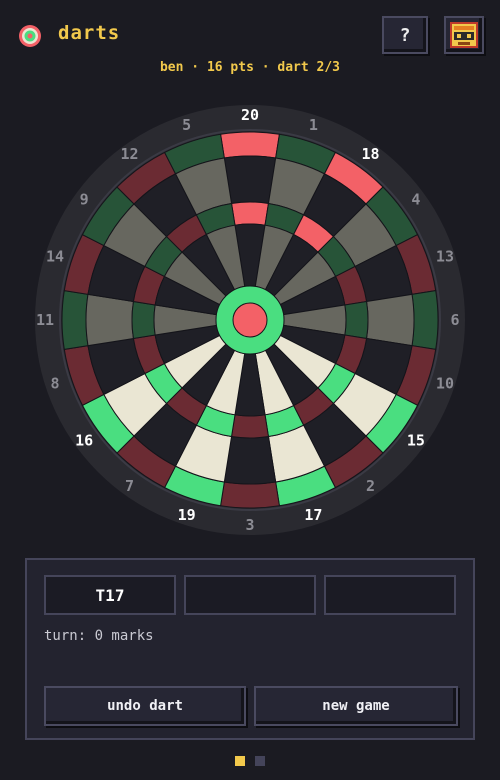  Describe the element at coordinates (250, 213) in the screenshot. I see `segment-20-triple` at that location.